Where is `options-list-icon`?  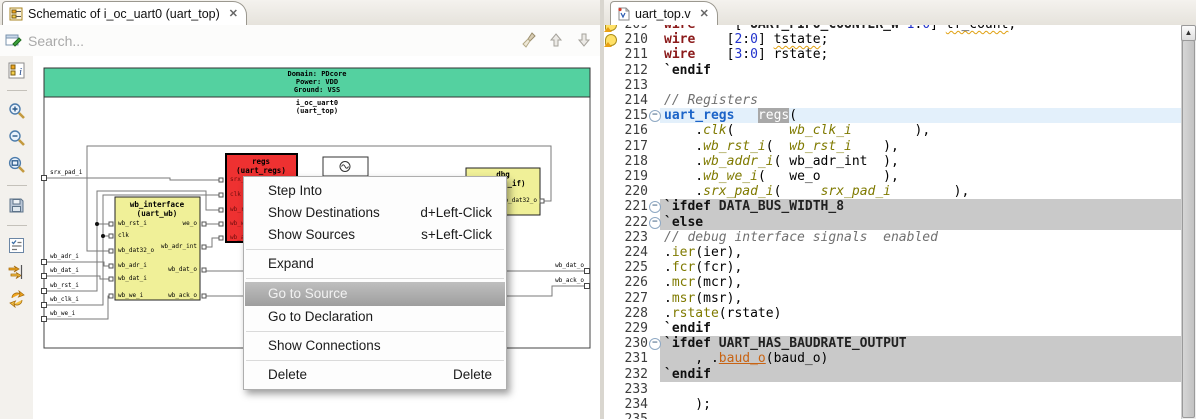 options-list-icon is located at coordinates (16, 245).